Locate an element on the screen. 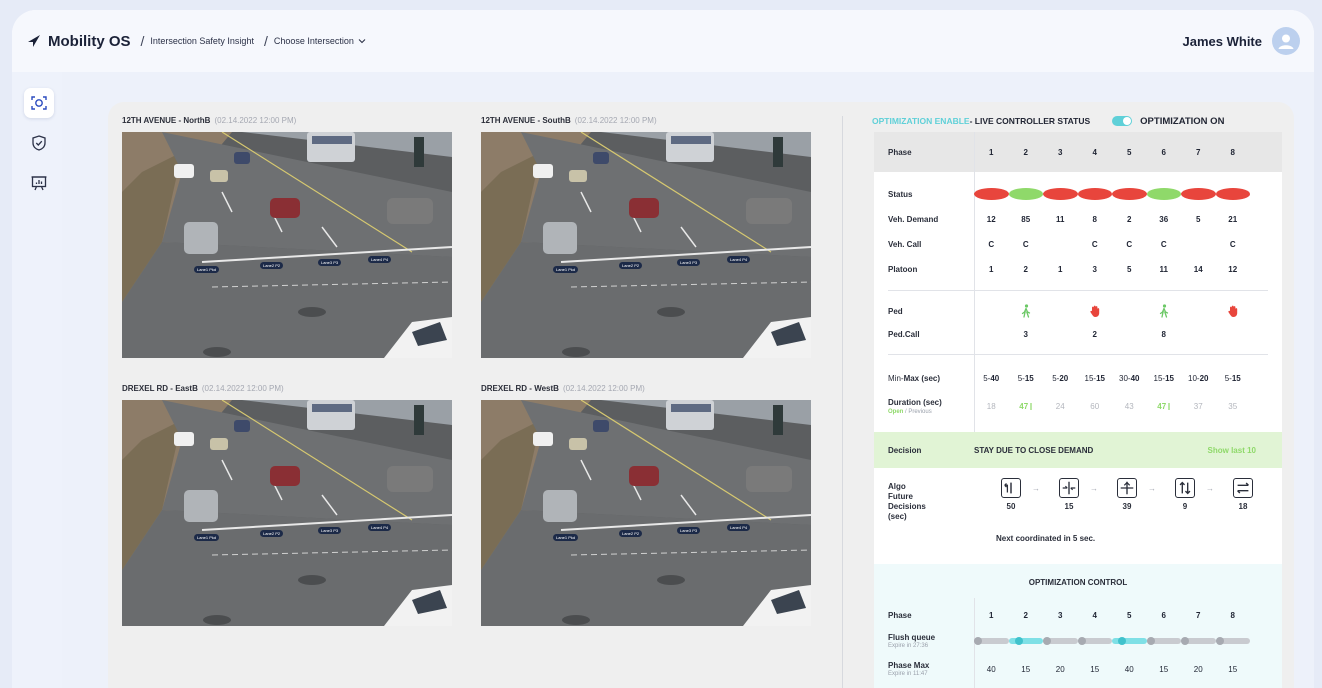 This screenshot has height=688, width=1322. platoon-value: 12 is located at coordinates (1233, 269).